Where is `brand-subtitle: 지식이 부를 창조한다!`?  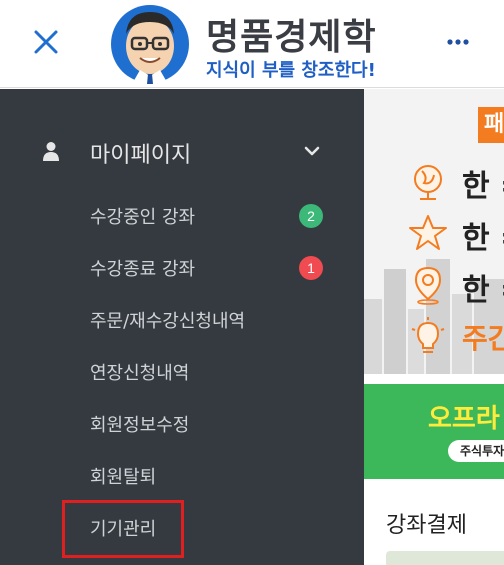 brand-subtitle: 지식이 부를 창조한다! is located at coordinates (291, 70).